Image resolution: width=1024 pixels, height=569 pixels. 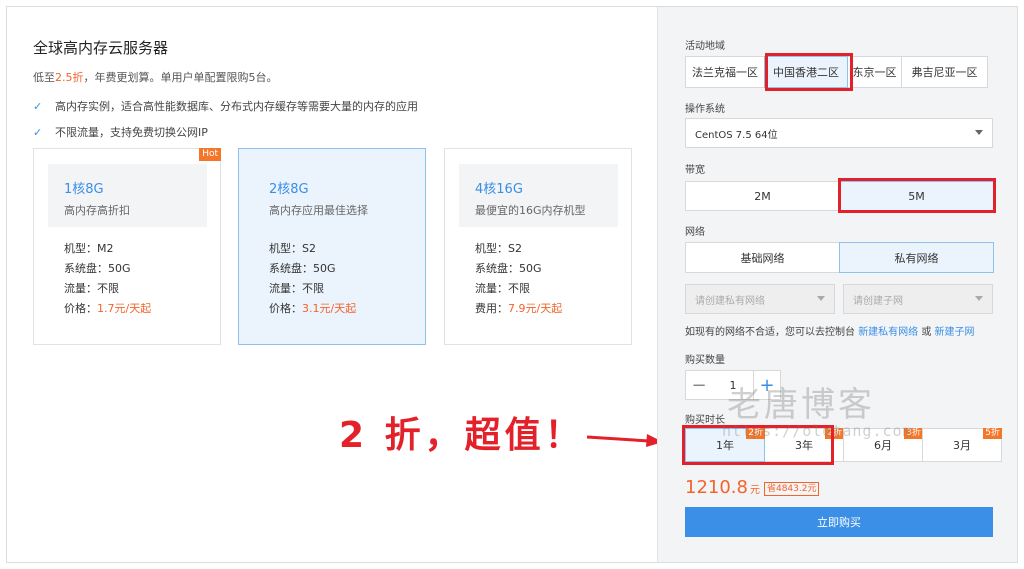 What do you see at coordinates (817, 431) in the screenshot?
I see `watermark-url: https://oldtang.com` at bounding box center [817, 431].